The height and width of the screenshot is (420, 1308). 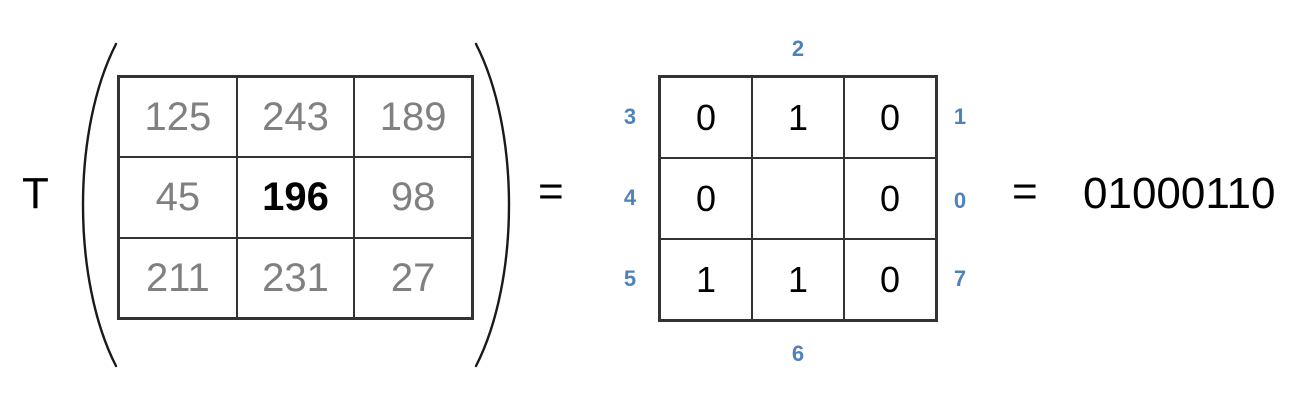 I want to click on index-label-top: 2, so click(x=798, y=48).